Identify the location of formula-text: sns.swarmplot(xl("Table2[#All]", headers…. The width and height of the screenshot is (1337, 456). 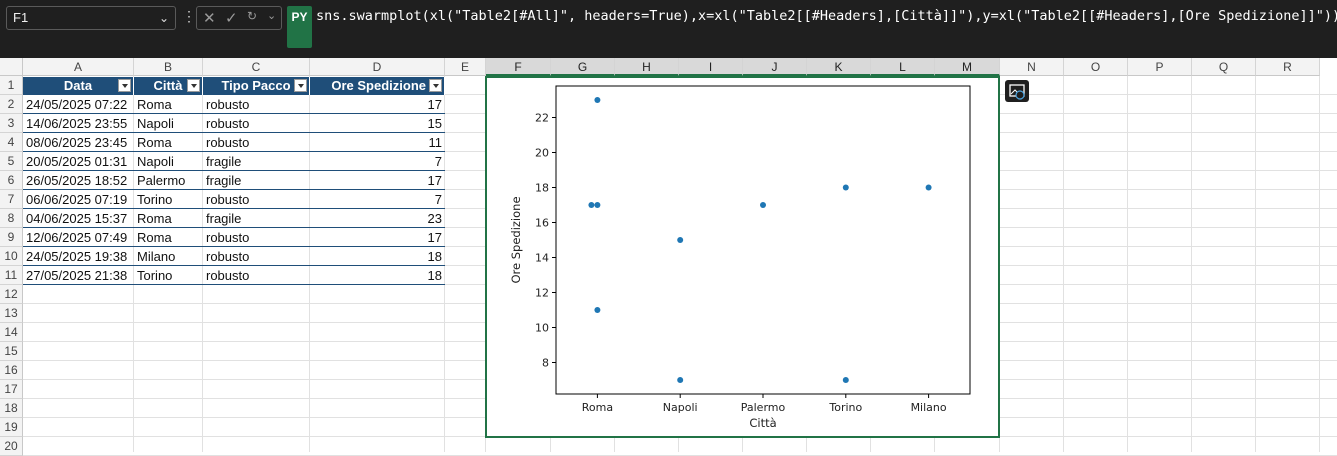
(826, 16).